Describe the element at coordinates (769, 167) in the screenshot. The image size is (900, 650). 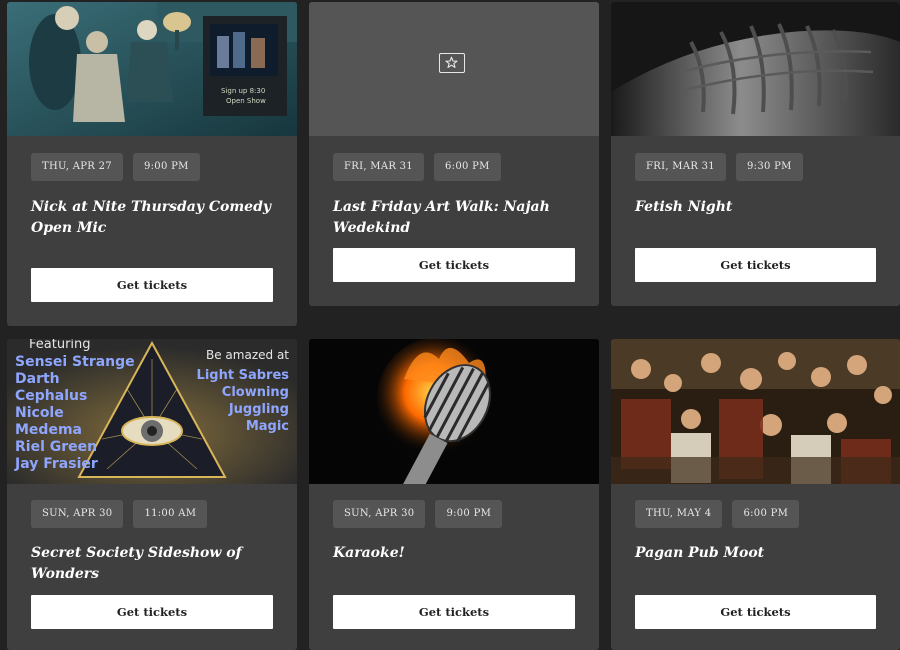
I see `event-time: 9:30 PM` at that location.